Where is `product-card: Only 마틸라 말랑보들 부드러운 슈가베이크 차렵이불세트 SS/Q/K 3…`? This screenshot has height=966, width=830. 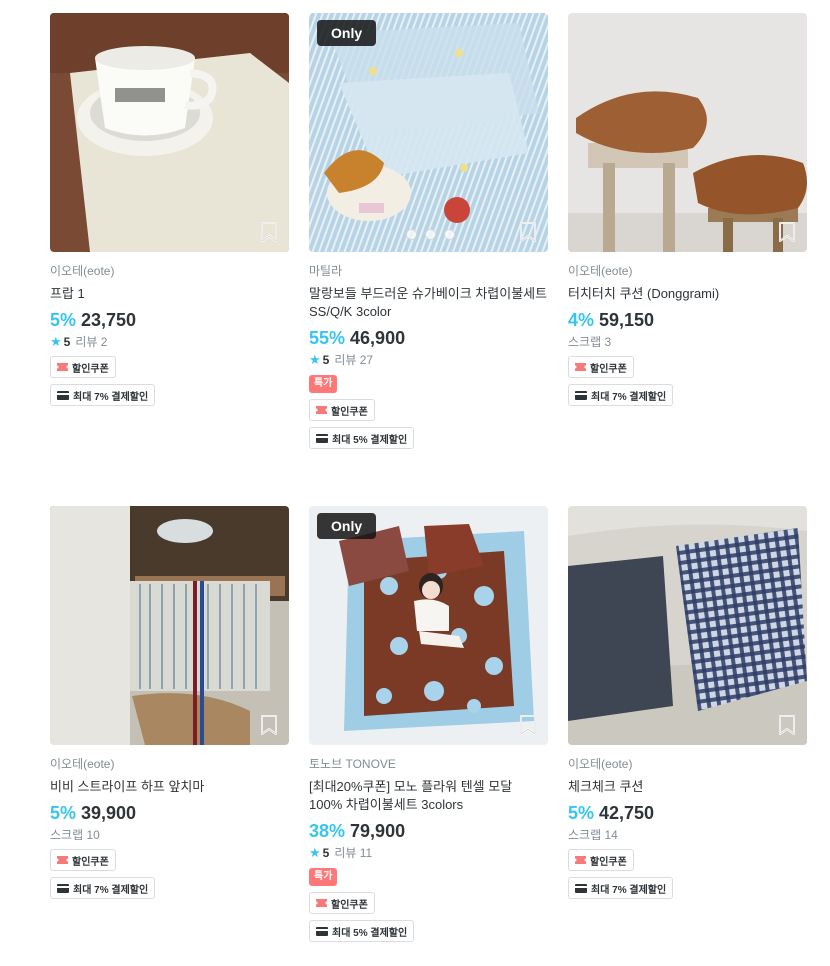
product-card: Only 마틸라 말랑보들 부드러운 슈가베이크 차렵이불세트 SS/Q/K 3… is located at coordinates (428, 231).